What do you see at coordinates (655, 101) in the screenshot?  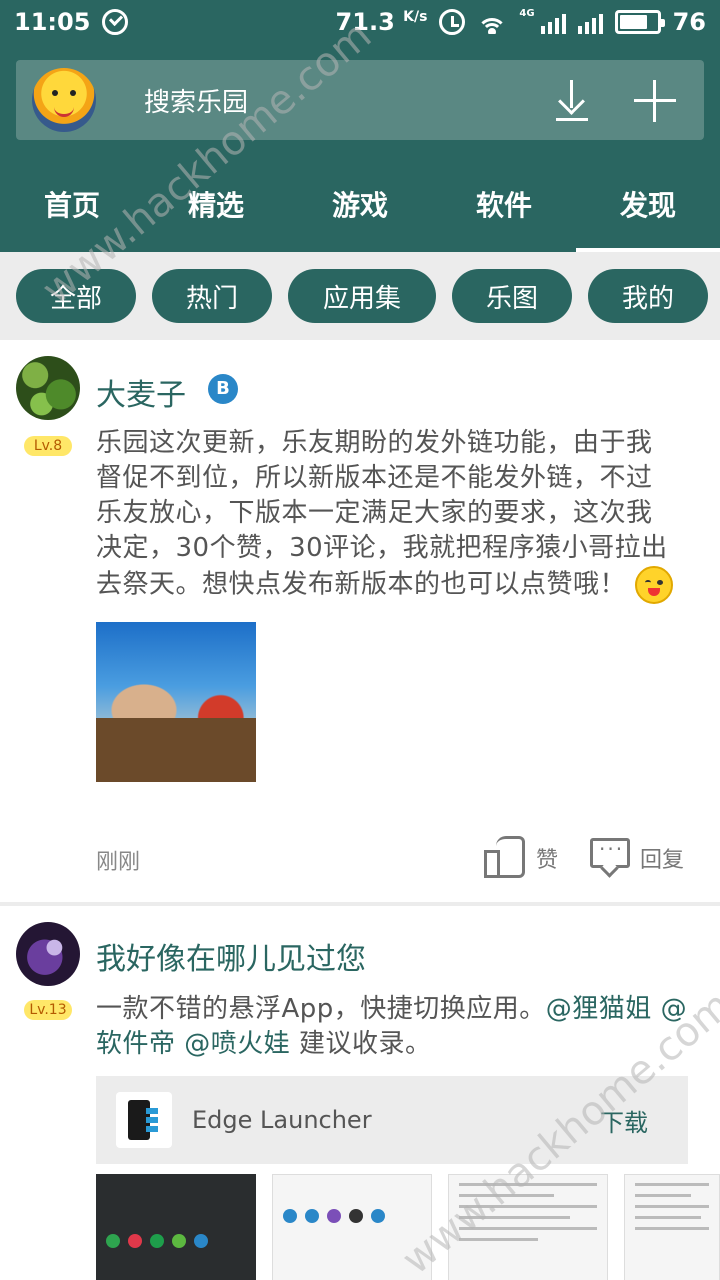 I see `add-icon` at bounding box center [655, 101].